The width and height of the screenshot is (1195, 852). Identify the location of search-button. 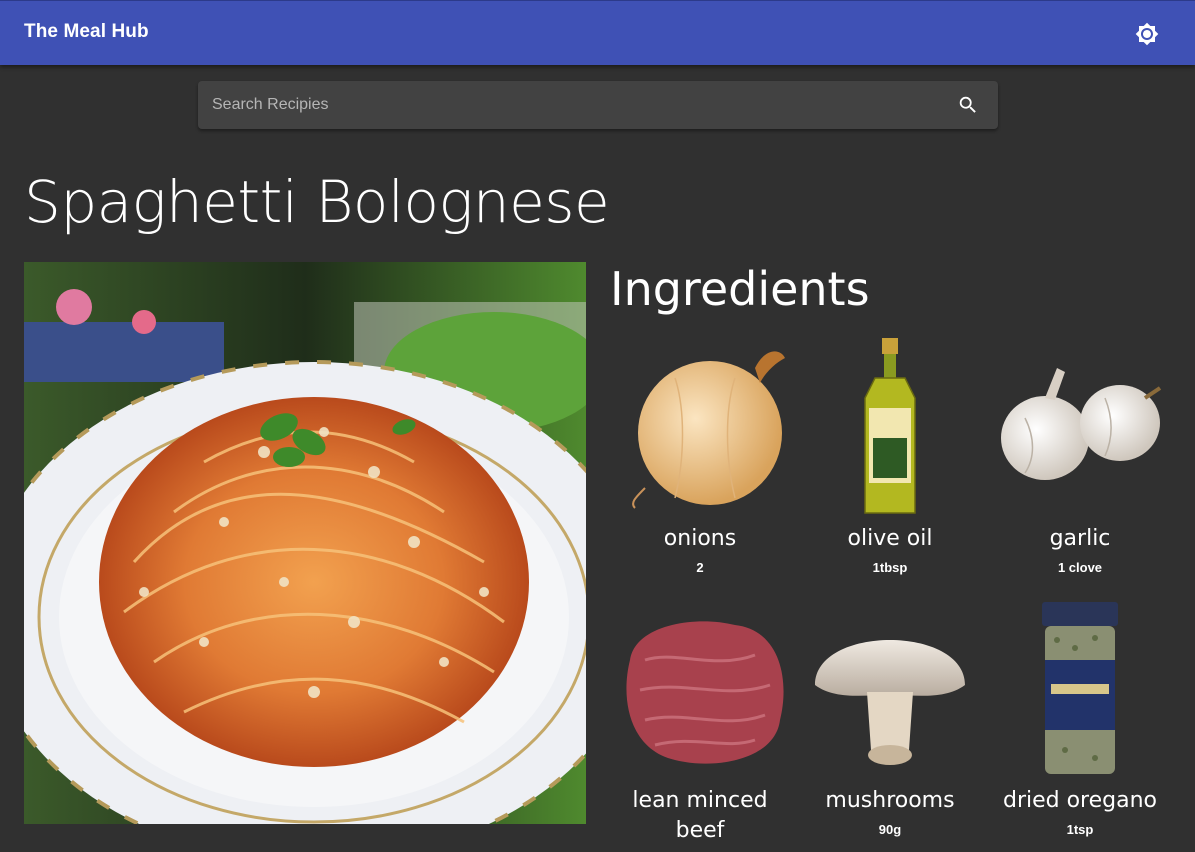
(968, 105).